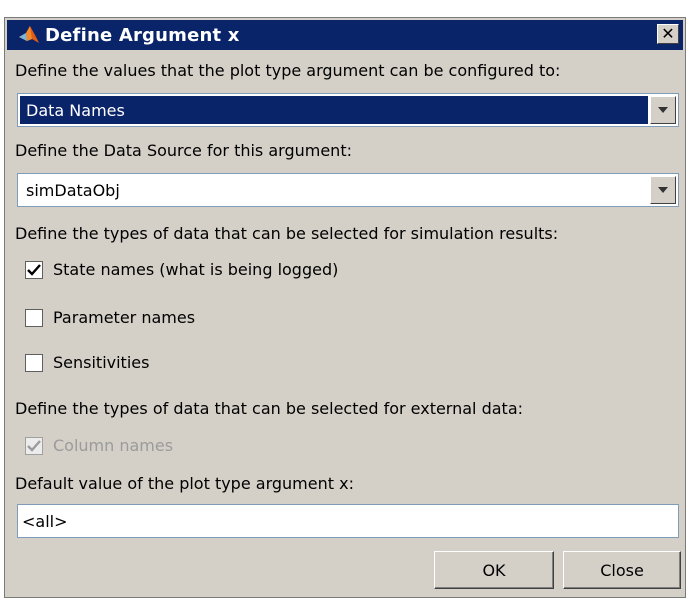  Describe the element at coordinates (348, 190) in the screenshot. I see `data-source-dropdown: simDataObj` at that location.